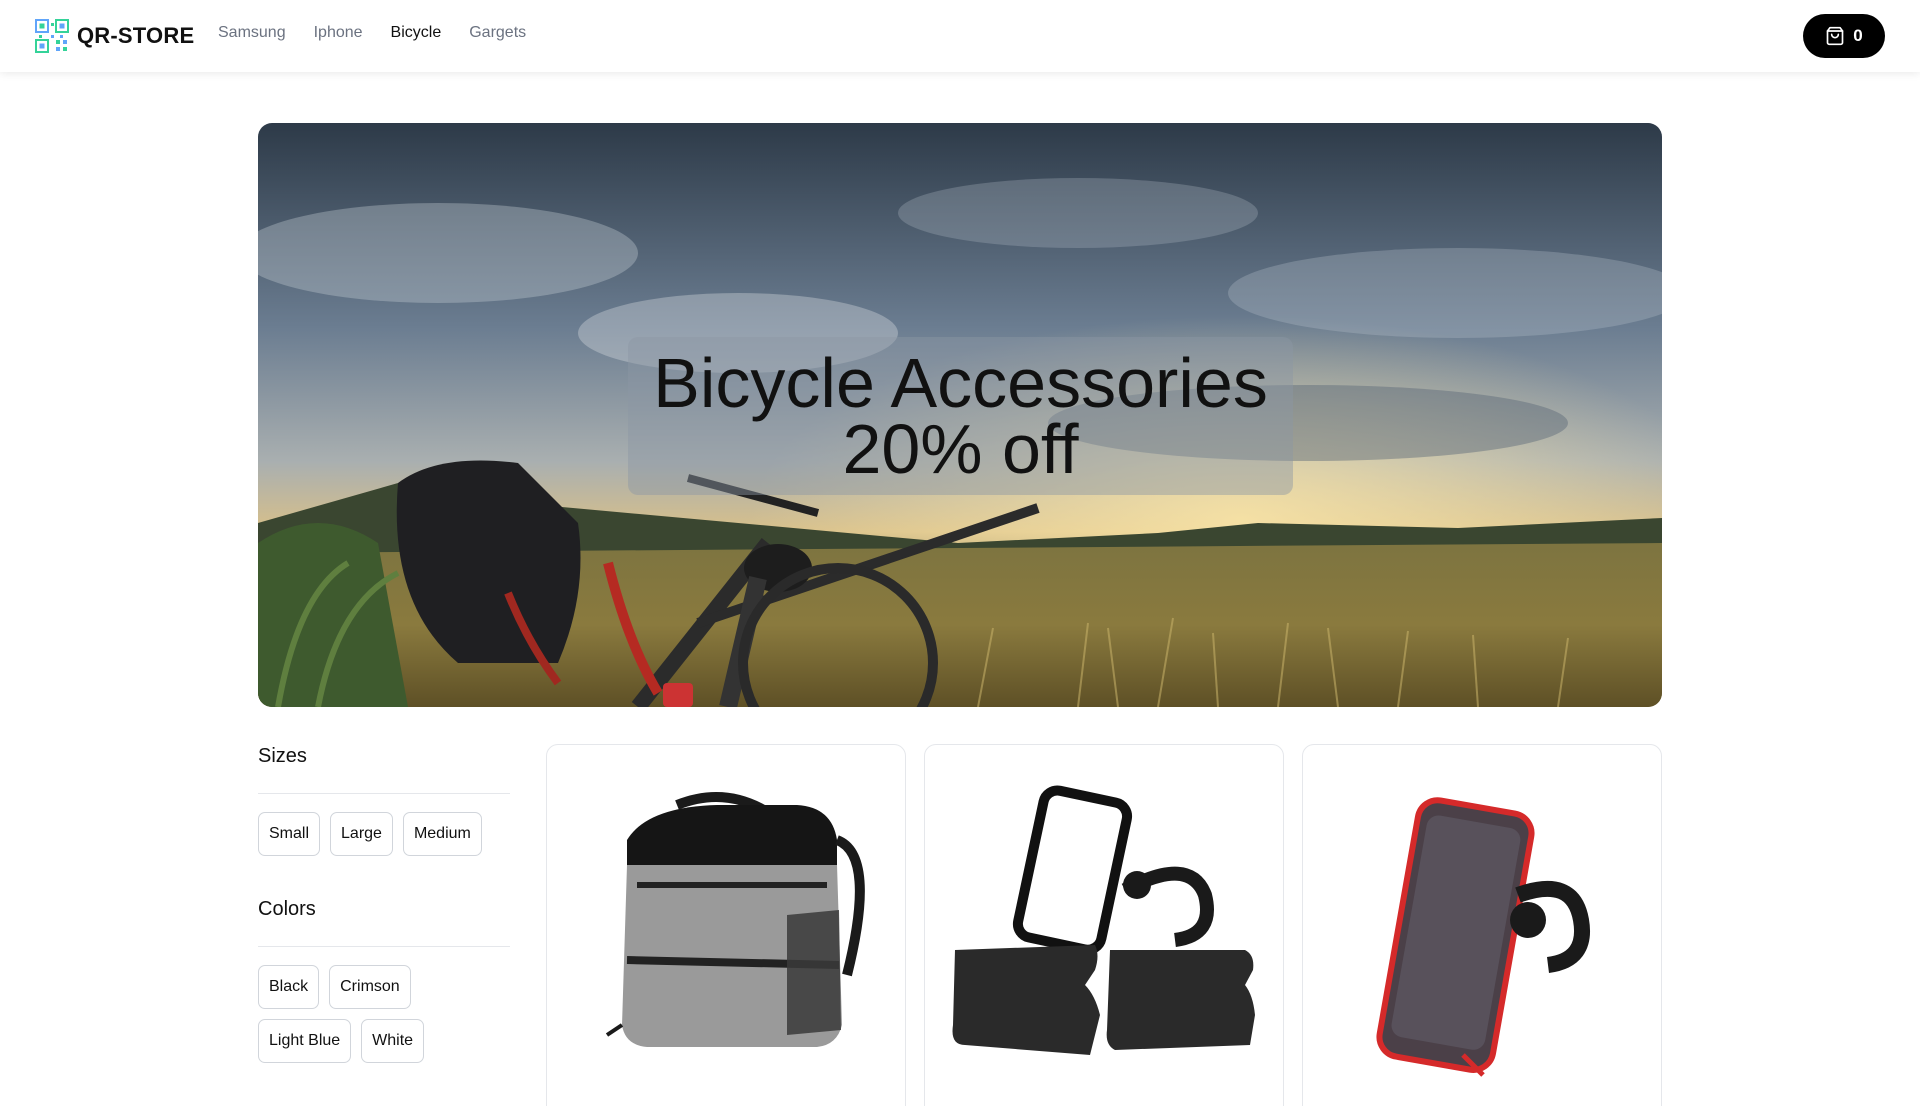  Describe the element at coordinates (384, 800) in the screenshot. I see `sizes-filter: Sizes Small Large Medium` at that location.